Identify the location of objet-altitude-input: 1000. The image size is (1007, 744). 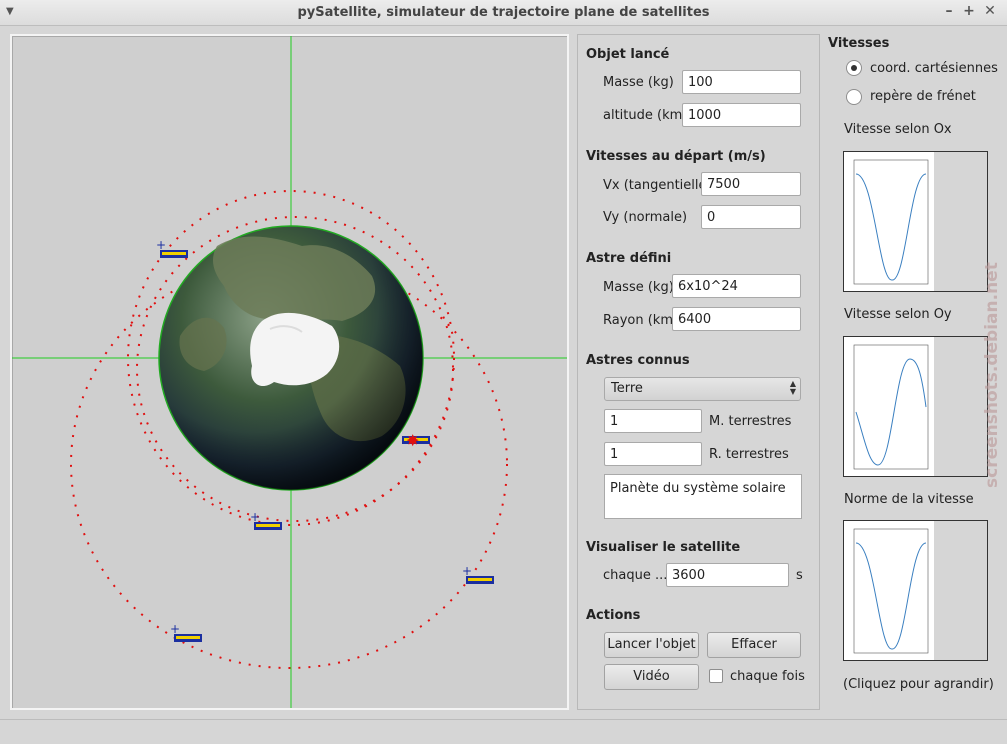
(741, 115).